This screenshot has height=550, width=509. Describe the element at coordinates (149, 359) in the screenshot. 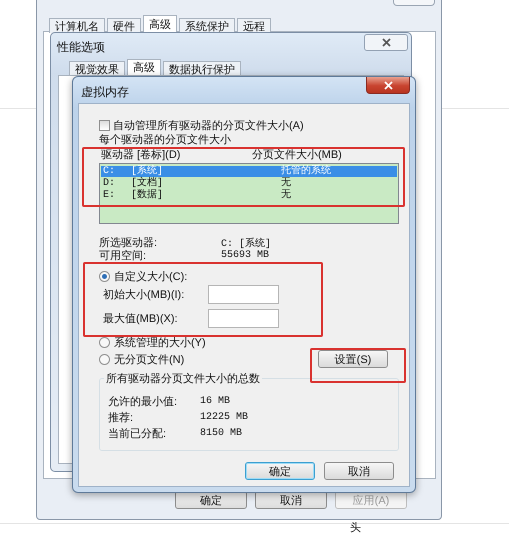

I see `radio-label: 无分页文件(N)` at that location.